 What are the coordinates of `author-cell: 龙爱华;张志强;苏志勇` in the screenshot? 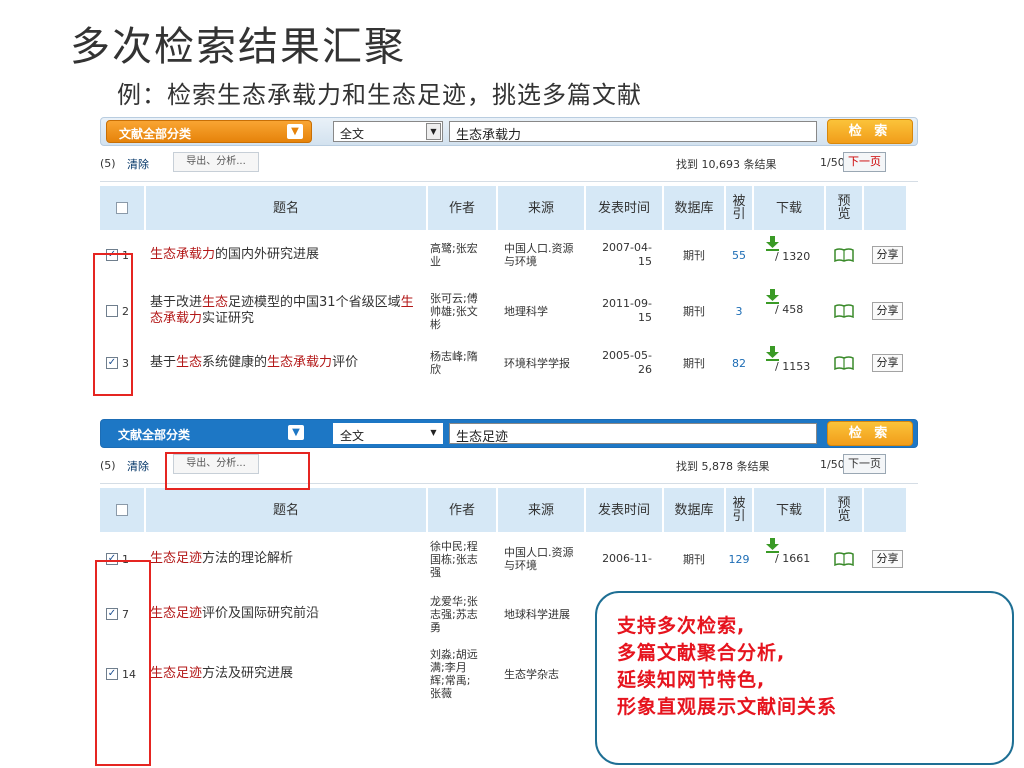 It's located at (455, 614).